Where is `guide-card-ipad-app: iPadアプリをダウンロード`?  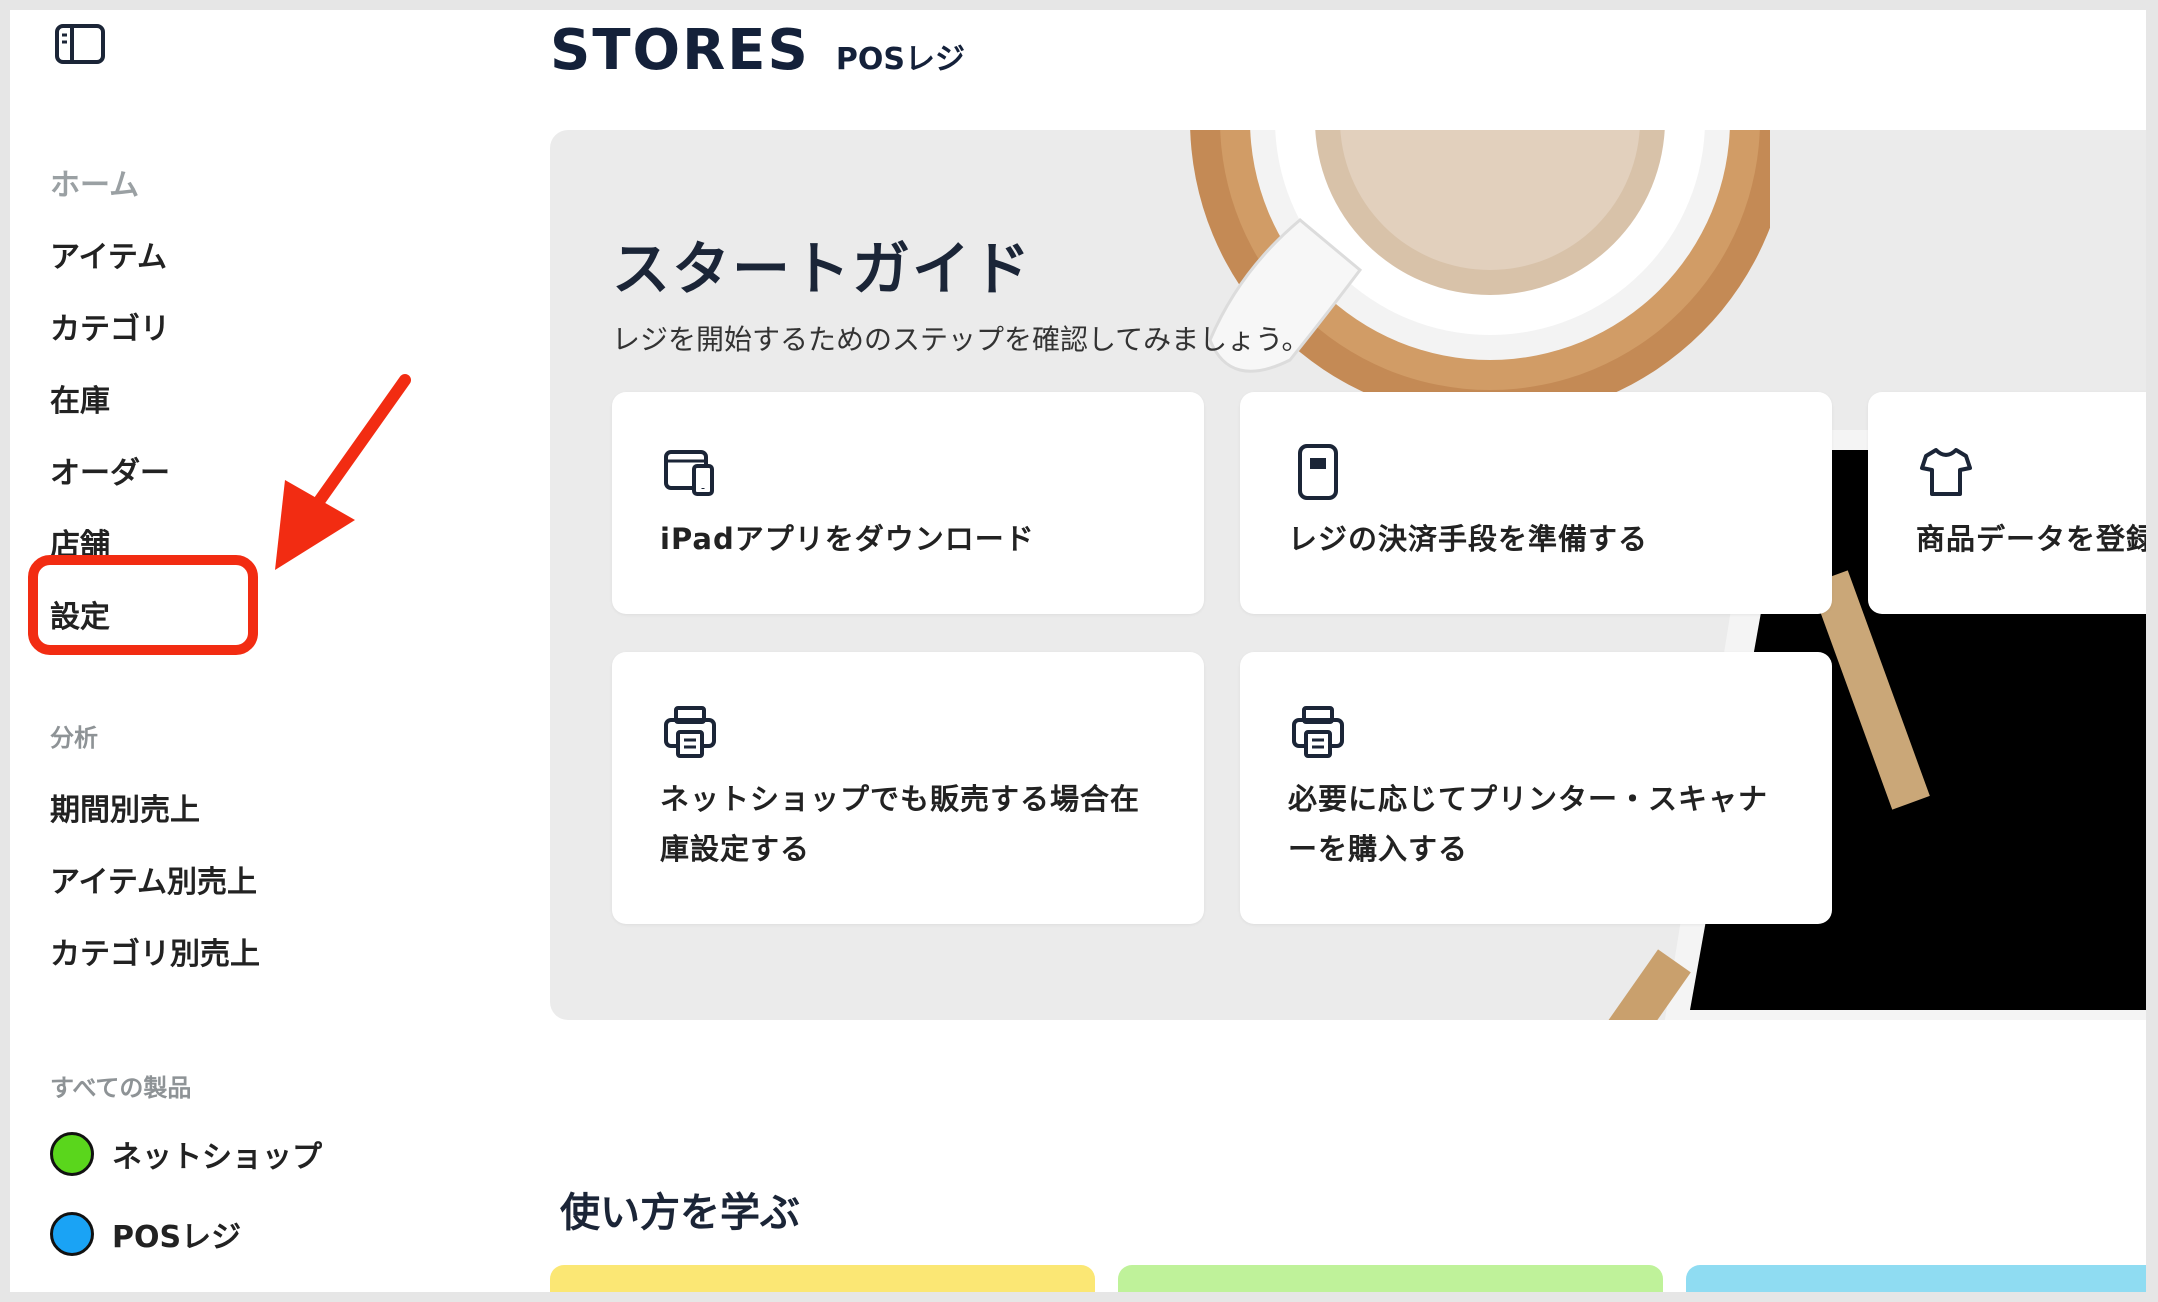 guide-card-ipad-app: iPadアプリをダウンロード is located at coordinates (908, 503).